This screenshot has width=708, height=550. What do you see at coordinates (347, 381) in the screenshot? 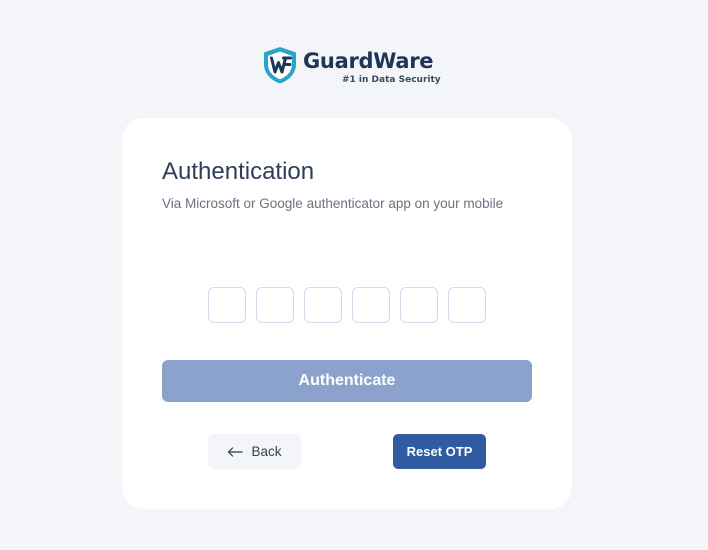
I see `authenticate-button: Authenticate` at bounding box center [347, 381].